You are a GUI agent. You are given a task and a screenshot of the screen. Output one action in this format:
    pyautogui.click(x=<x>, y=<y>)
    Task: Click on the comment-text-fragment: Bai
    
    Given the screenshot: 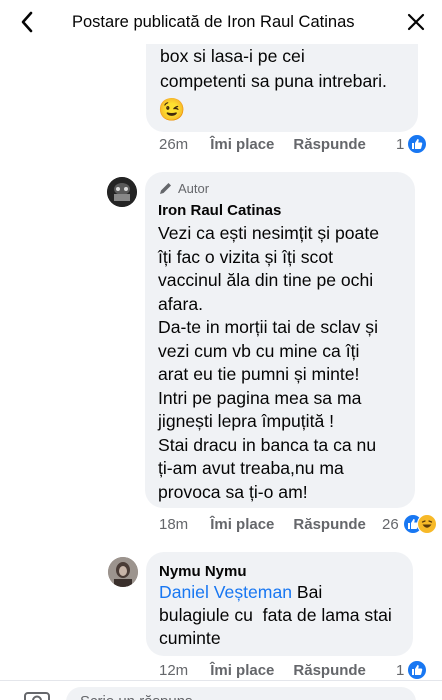 What is the action you would take?
    pyautogui.click(x=307, y=592)
    